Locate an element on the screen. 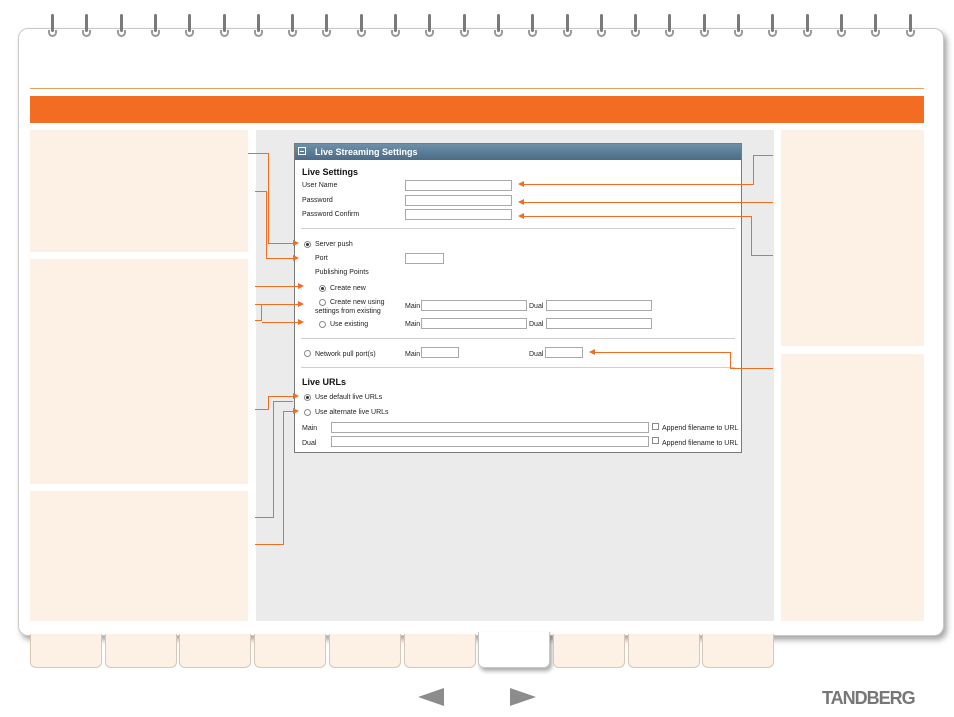  network-pull-dual-input is located at coordinates (564, 352).